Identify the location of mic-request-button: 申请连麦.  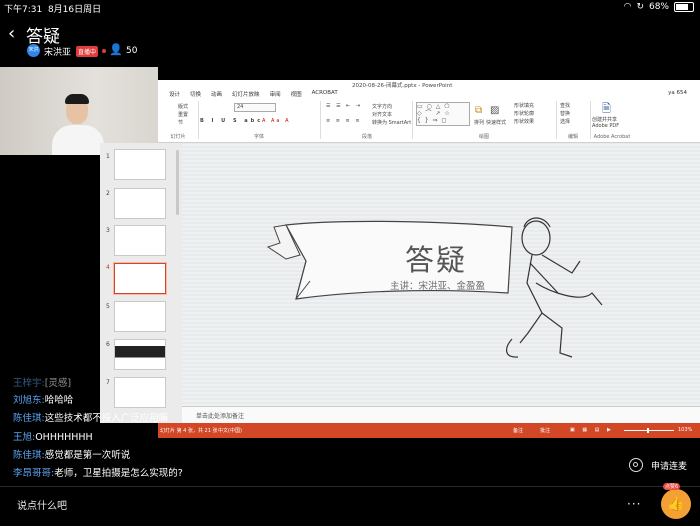
(669, 465).